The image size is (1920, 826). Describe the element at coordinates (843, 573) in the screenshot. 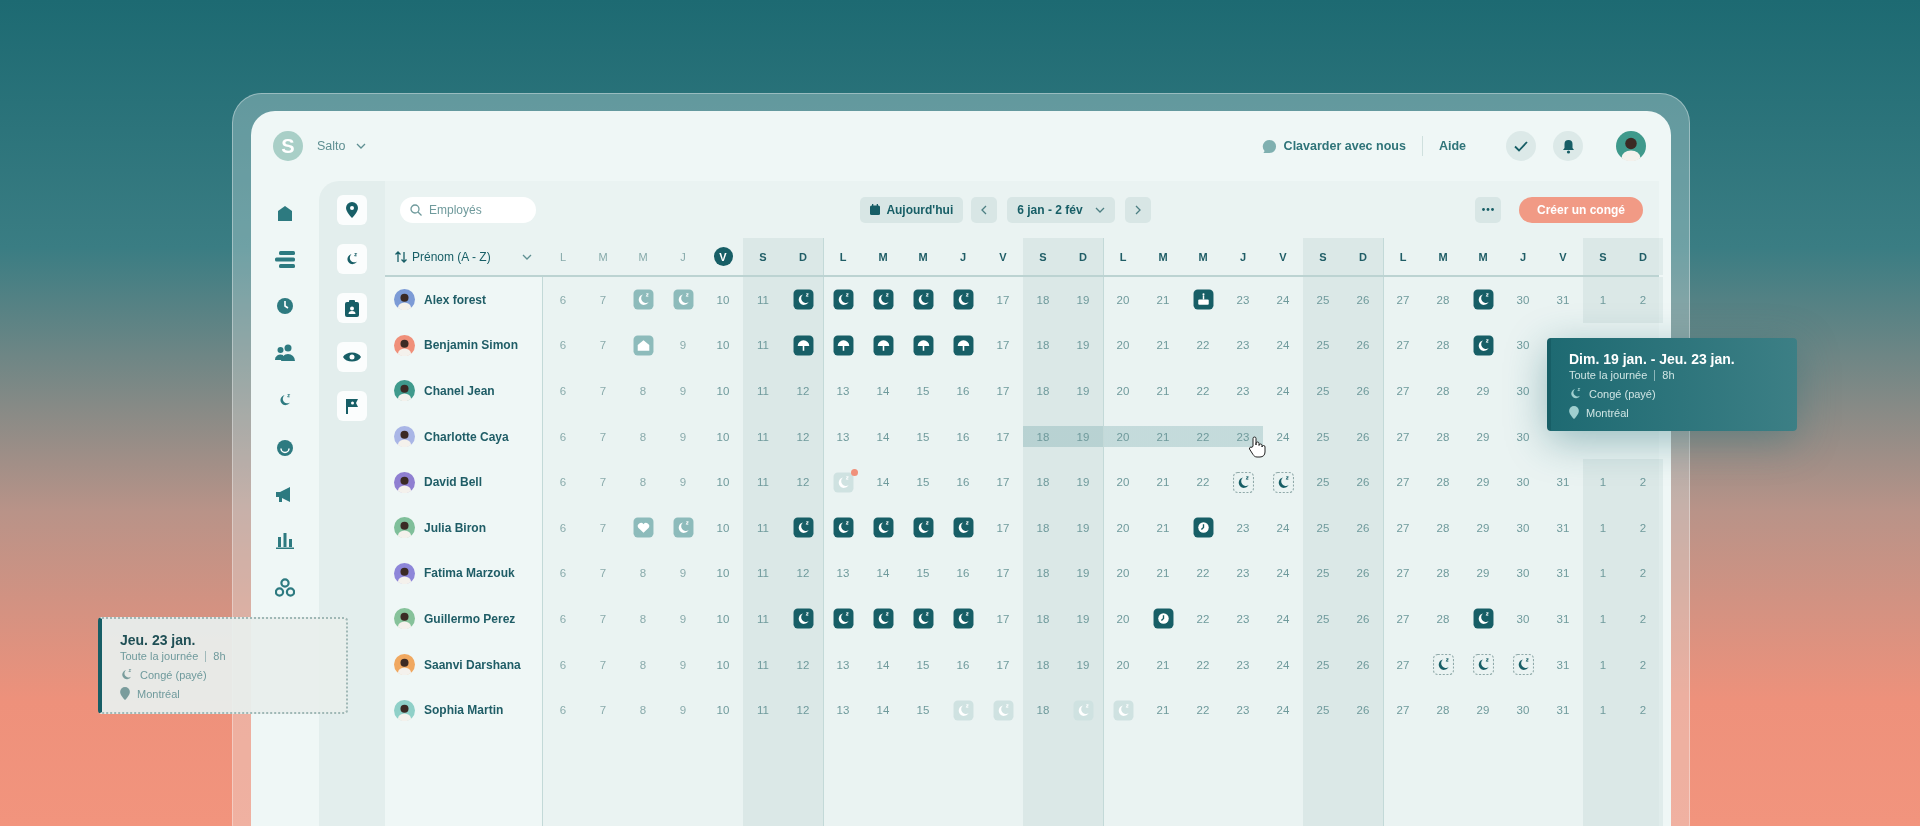

I see `day-cell: 13` at that location.